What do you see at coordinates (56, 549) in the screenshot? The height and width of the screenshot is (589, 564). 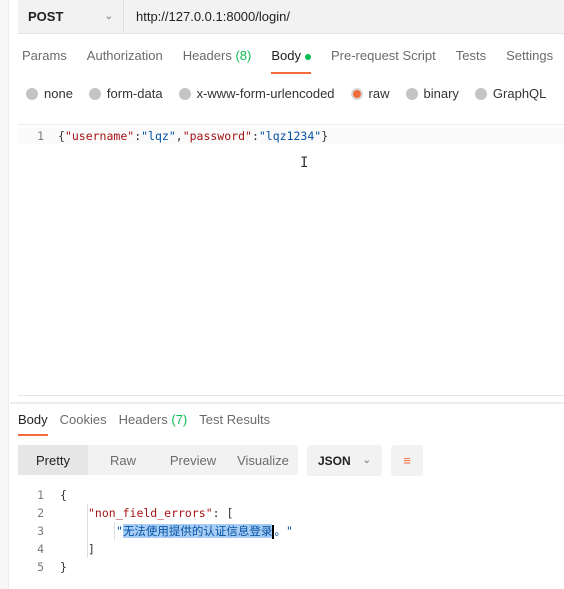 I see `code-line: 4]` at bounding box center [56, 549].